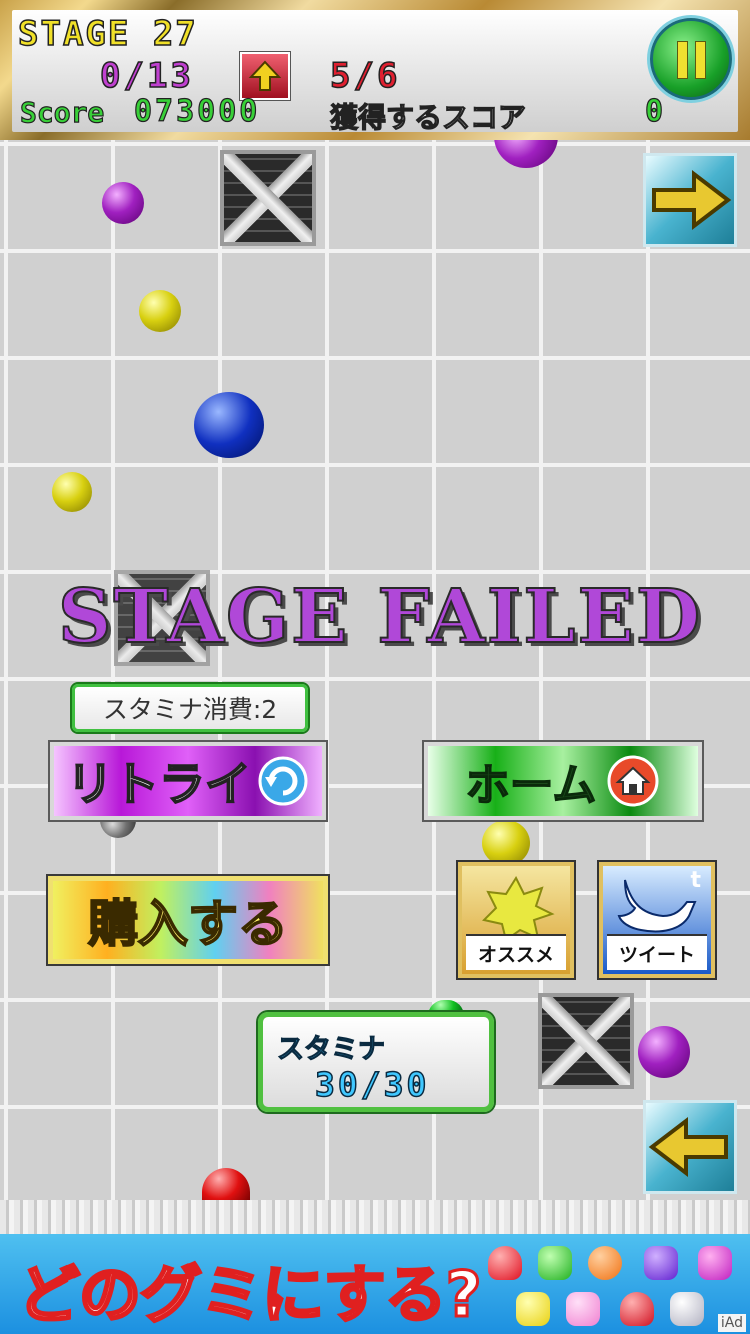  I want to click on arrow-left-tile, so click(690, 1147).